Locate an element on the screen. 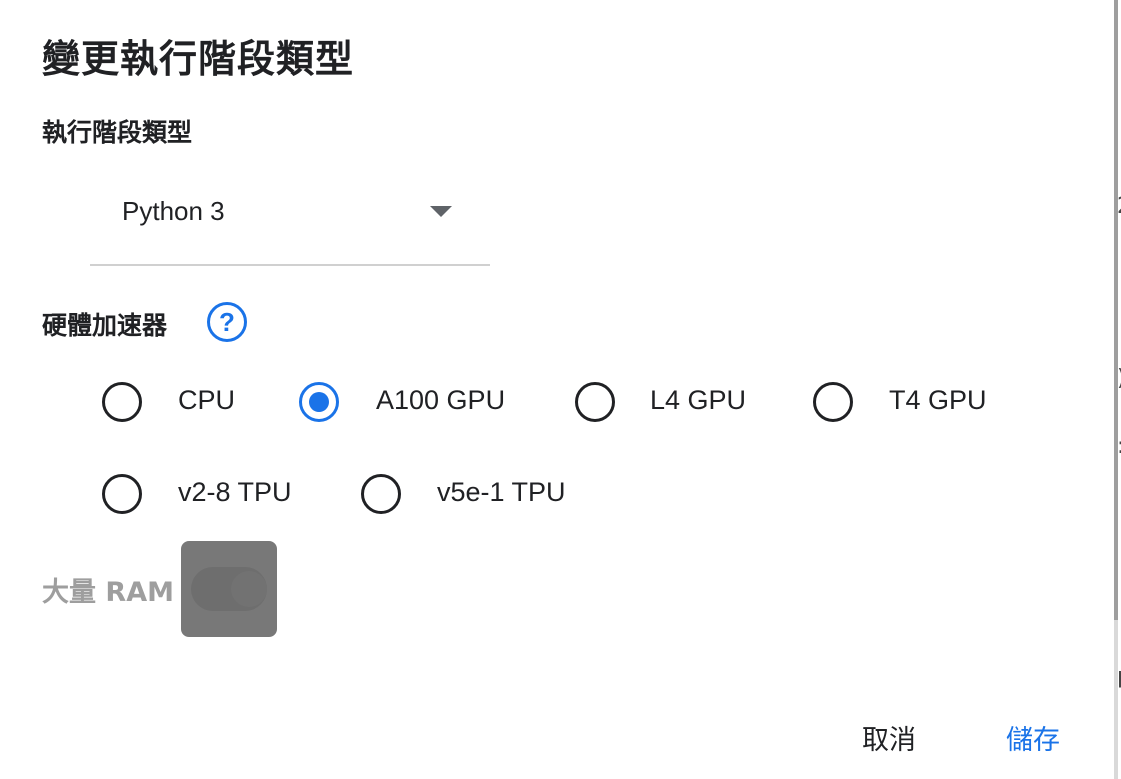  dropdown-caret-icon is located at coordinates (441, 211).